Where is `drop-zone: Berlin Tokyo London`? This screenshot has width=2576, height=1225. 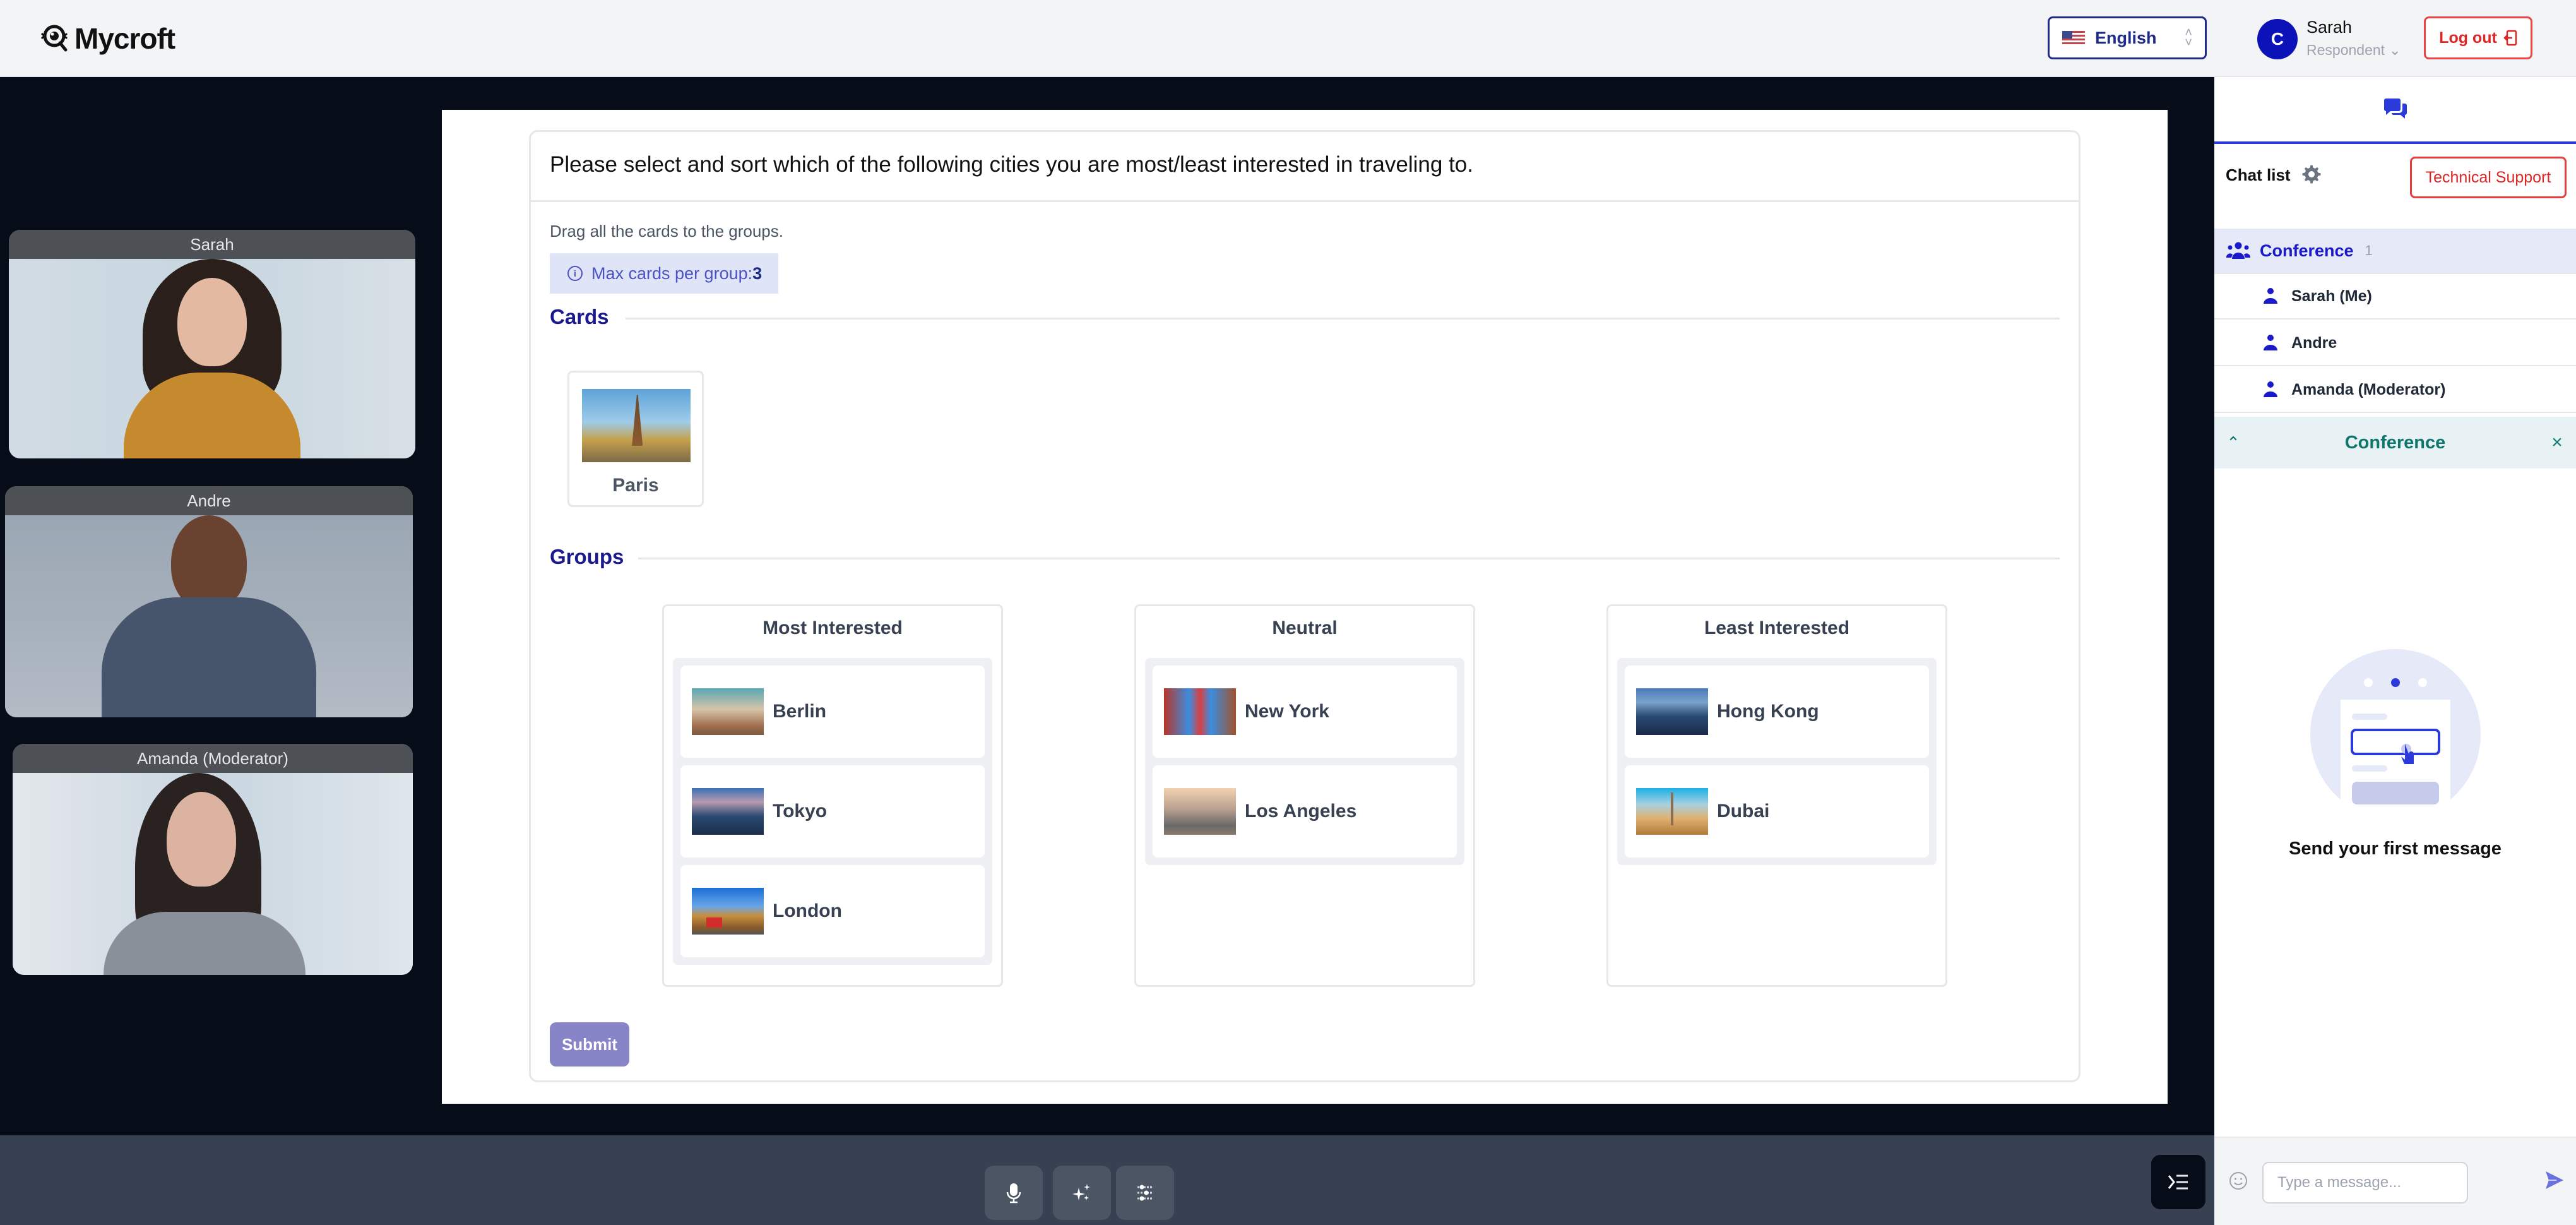 drop-zone: Berlin Tokyo London is located at coordinates (832, 811).